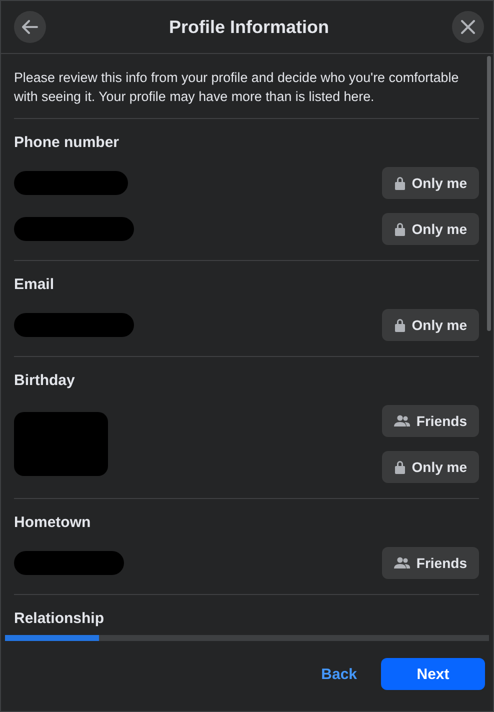 This screenshot has height=712, width=494. I want to click on next-button: Next, so click(433, 674).